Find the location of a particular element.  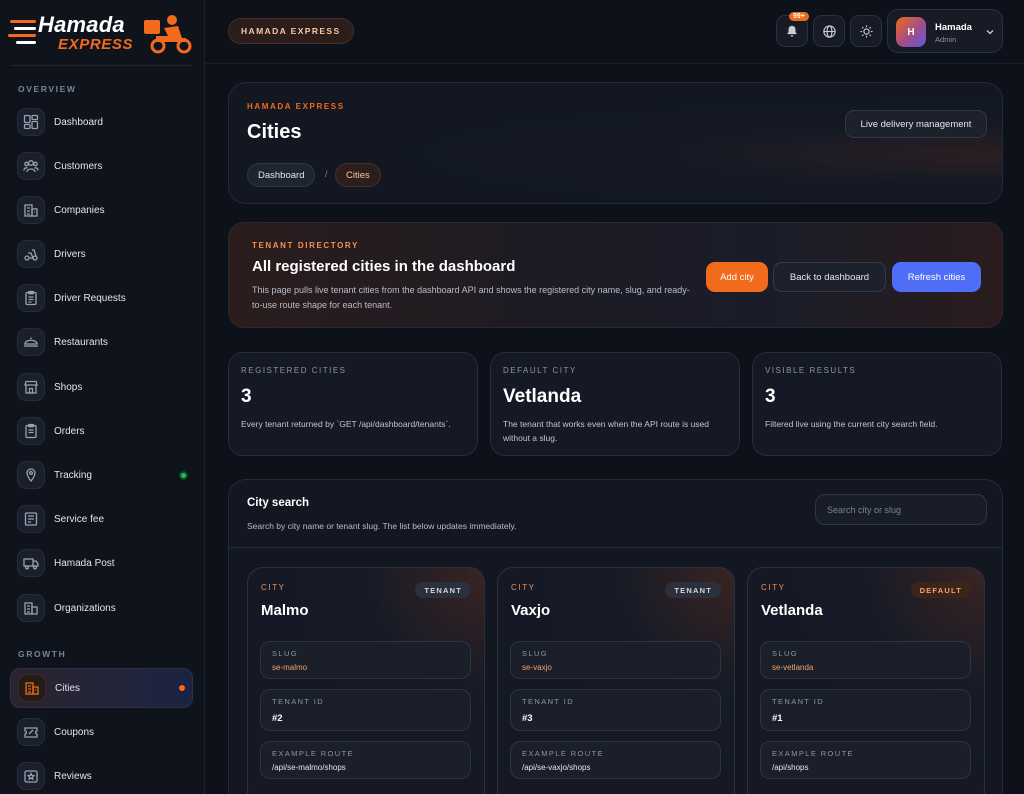

slug-value: se-vetlanda is located at coordinates (793, 667).